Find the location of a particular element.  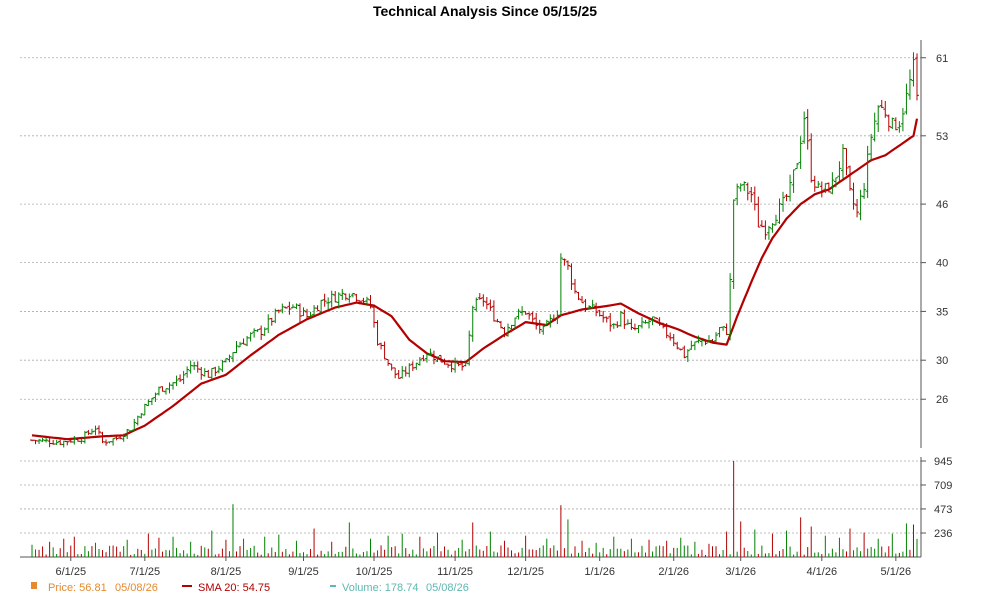

volume-tick-label: 945 is located at coordinates (943, 462).